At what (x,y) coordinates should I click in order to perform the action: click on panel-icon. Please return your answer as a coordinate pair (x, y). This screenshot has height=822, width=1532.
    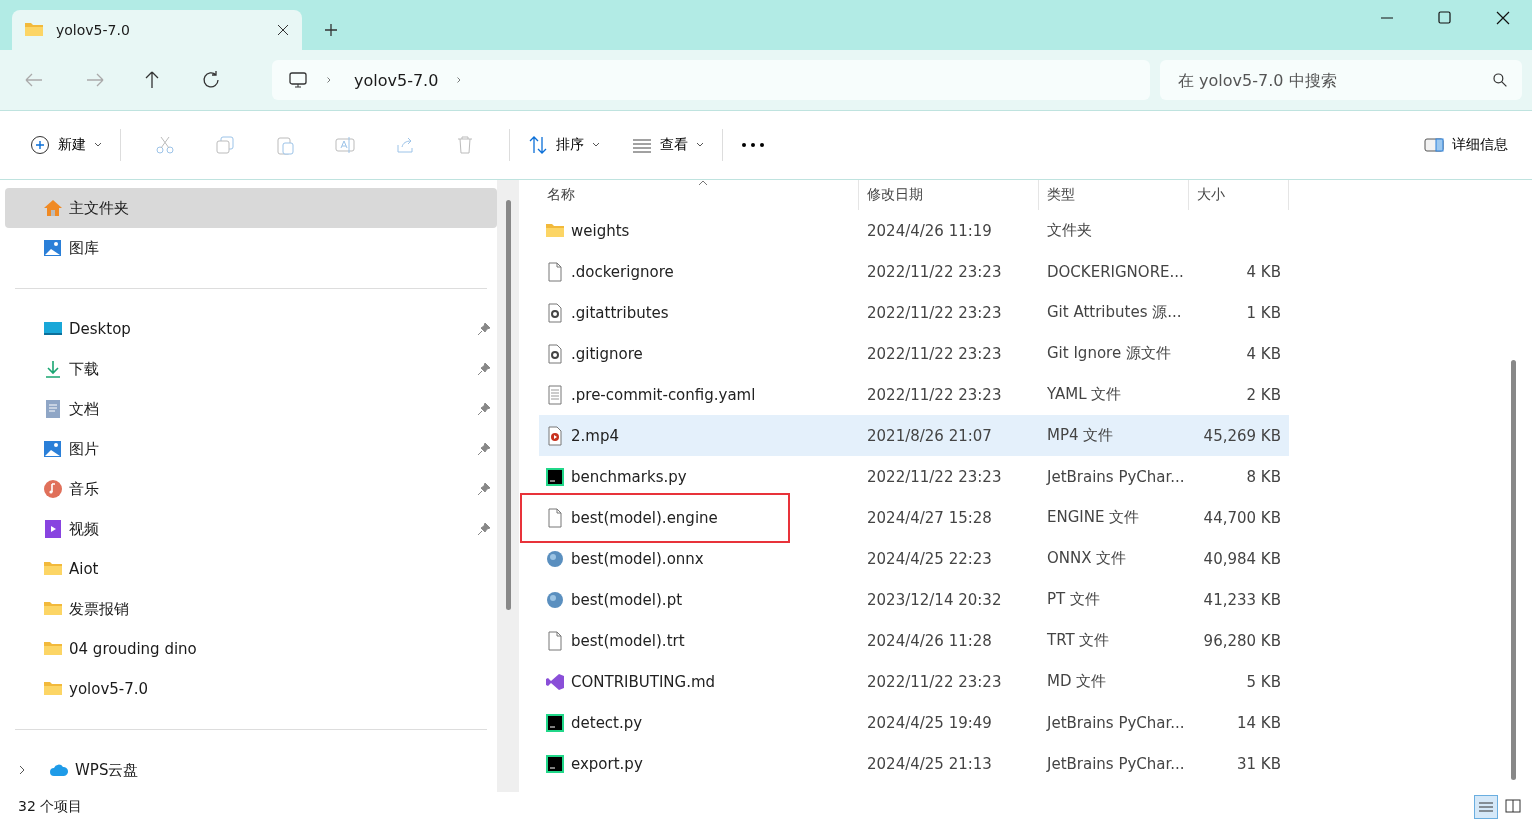
    Looking at the image, I should click on (1434, 145).